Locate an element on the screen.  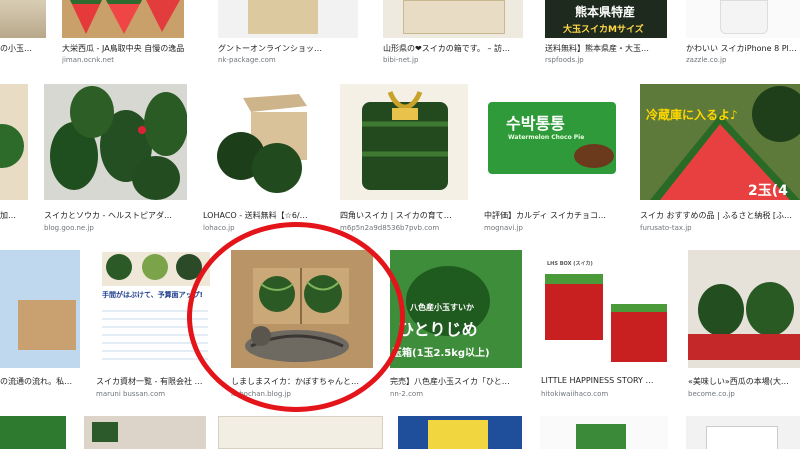
overlay-label: Watermelon Choco Pie is located at coordinates (546, 137).